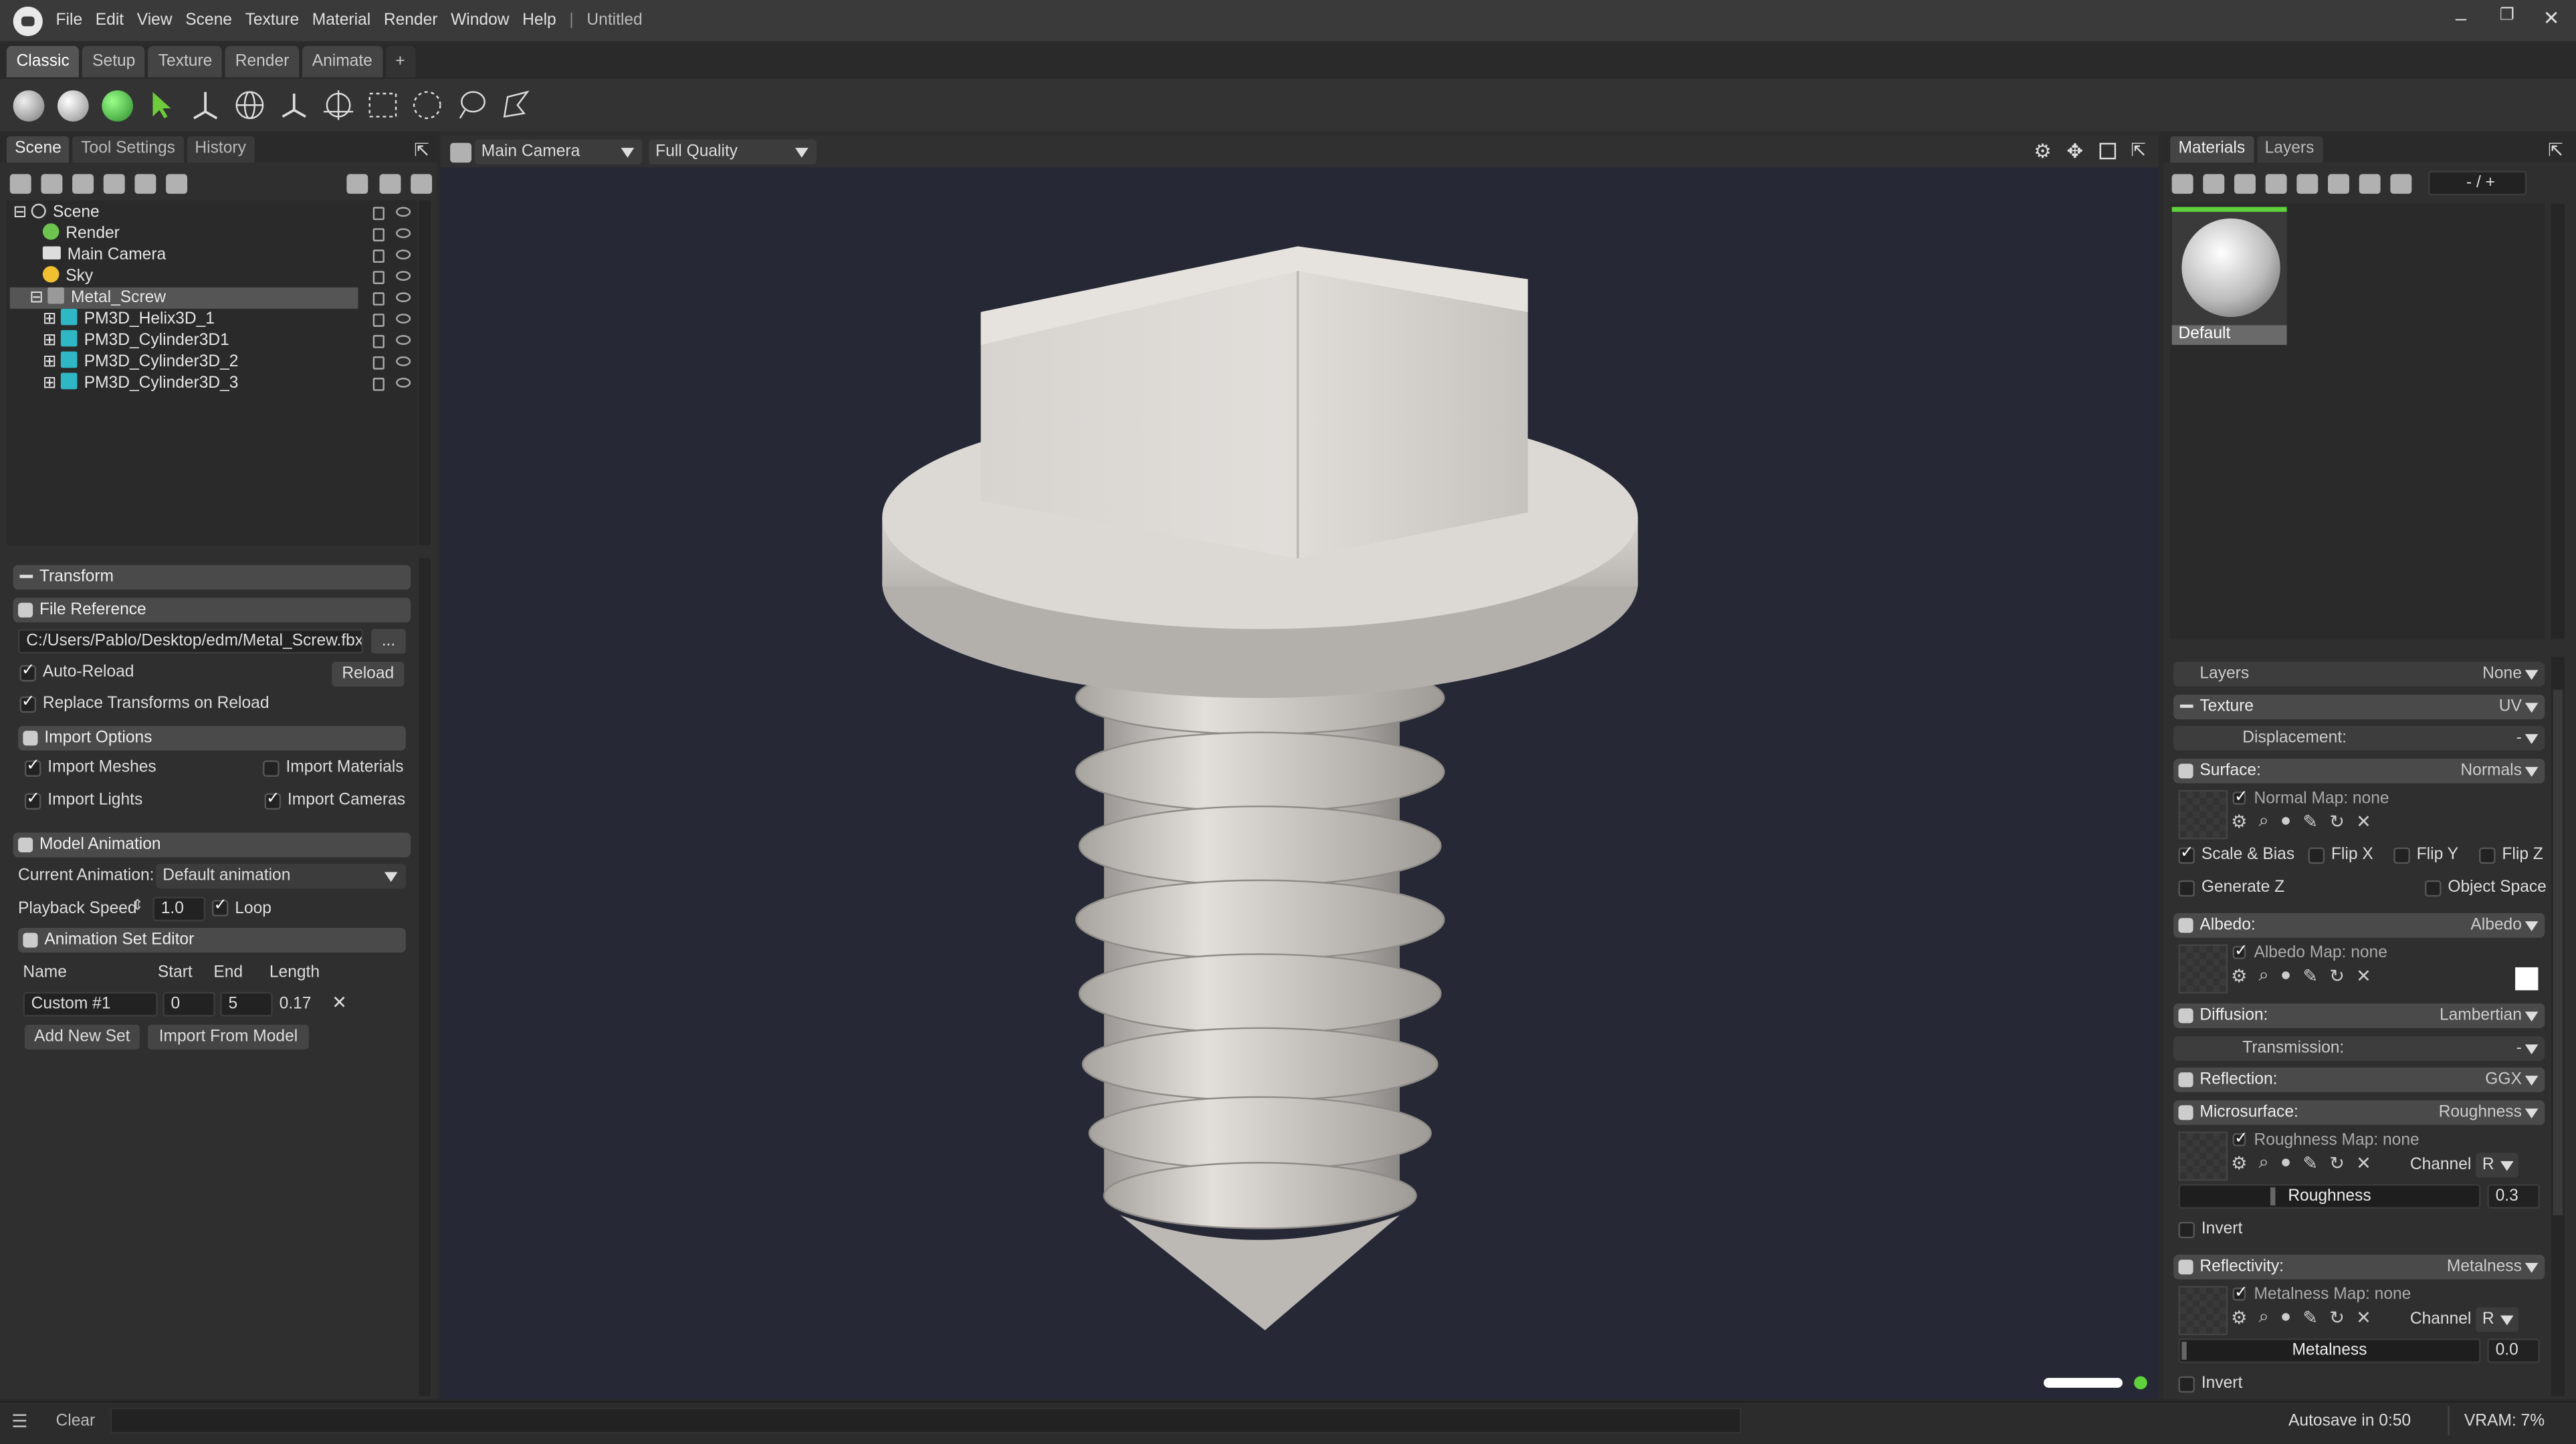 This screenshot has width=2576, height=1444. Describe the element at coordinates (480, 20) in the screenshot. I see `menu-window: Window` at that location.